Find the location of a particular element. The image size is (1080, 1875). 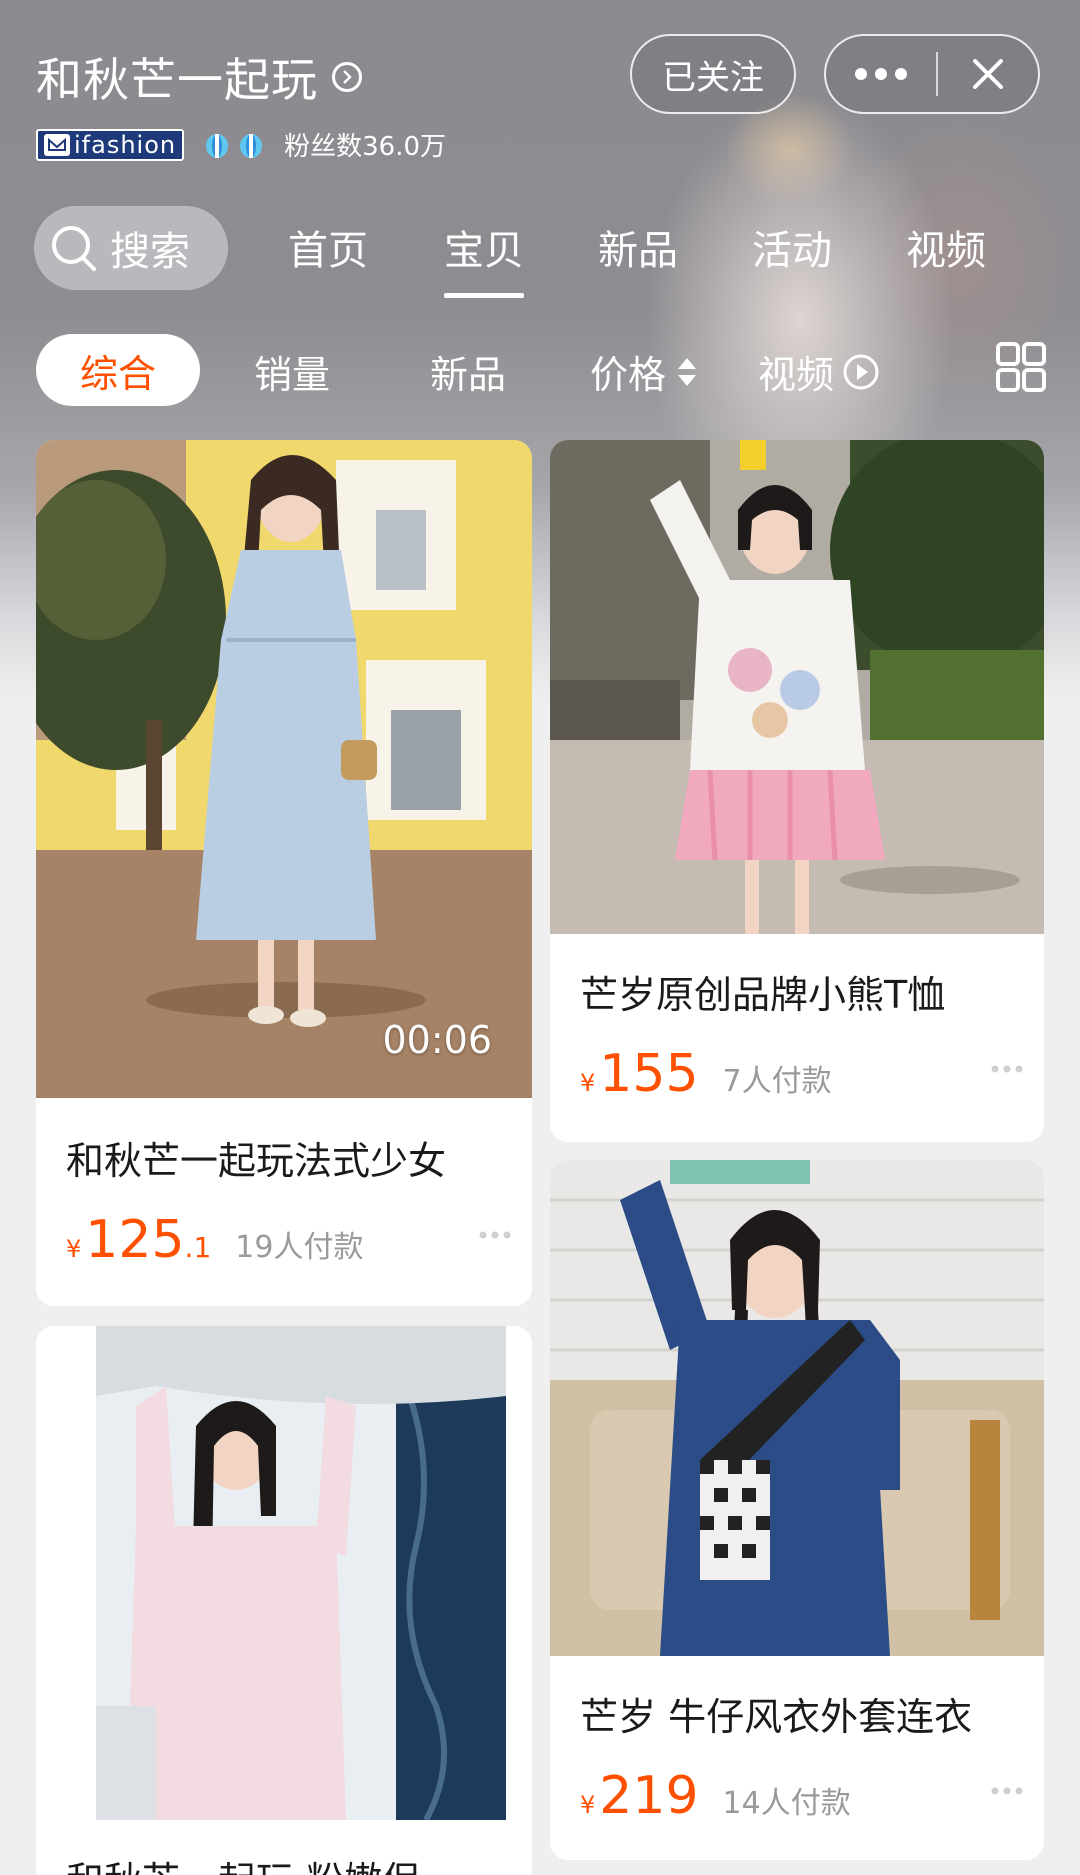

product-photo-denim-dress is located at coordinates (797, 1408).